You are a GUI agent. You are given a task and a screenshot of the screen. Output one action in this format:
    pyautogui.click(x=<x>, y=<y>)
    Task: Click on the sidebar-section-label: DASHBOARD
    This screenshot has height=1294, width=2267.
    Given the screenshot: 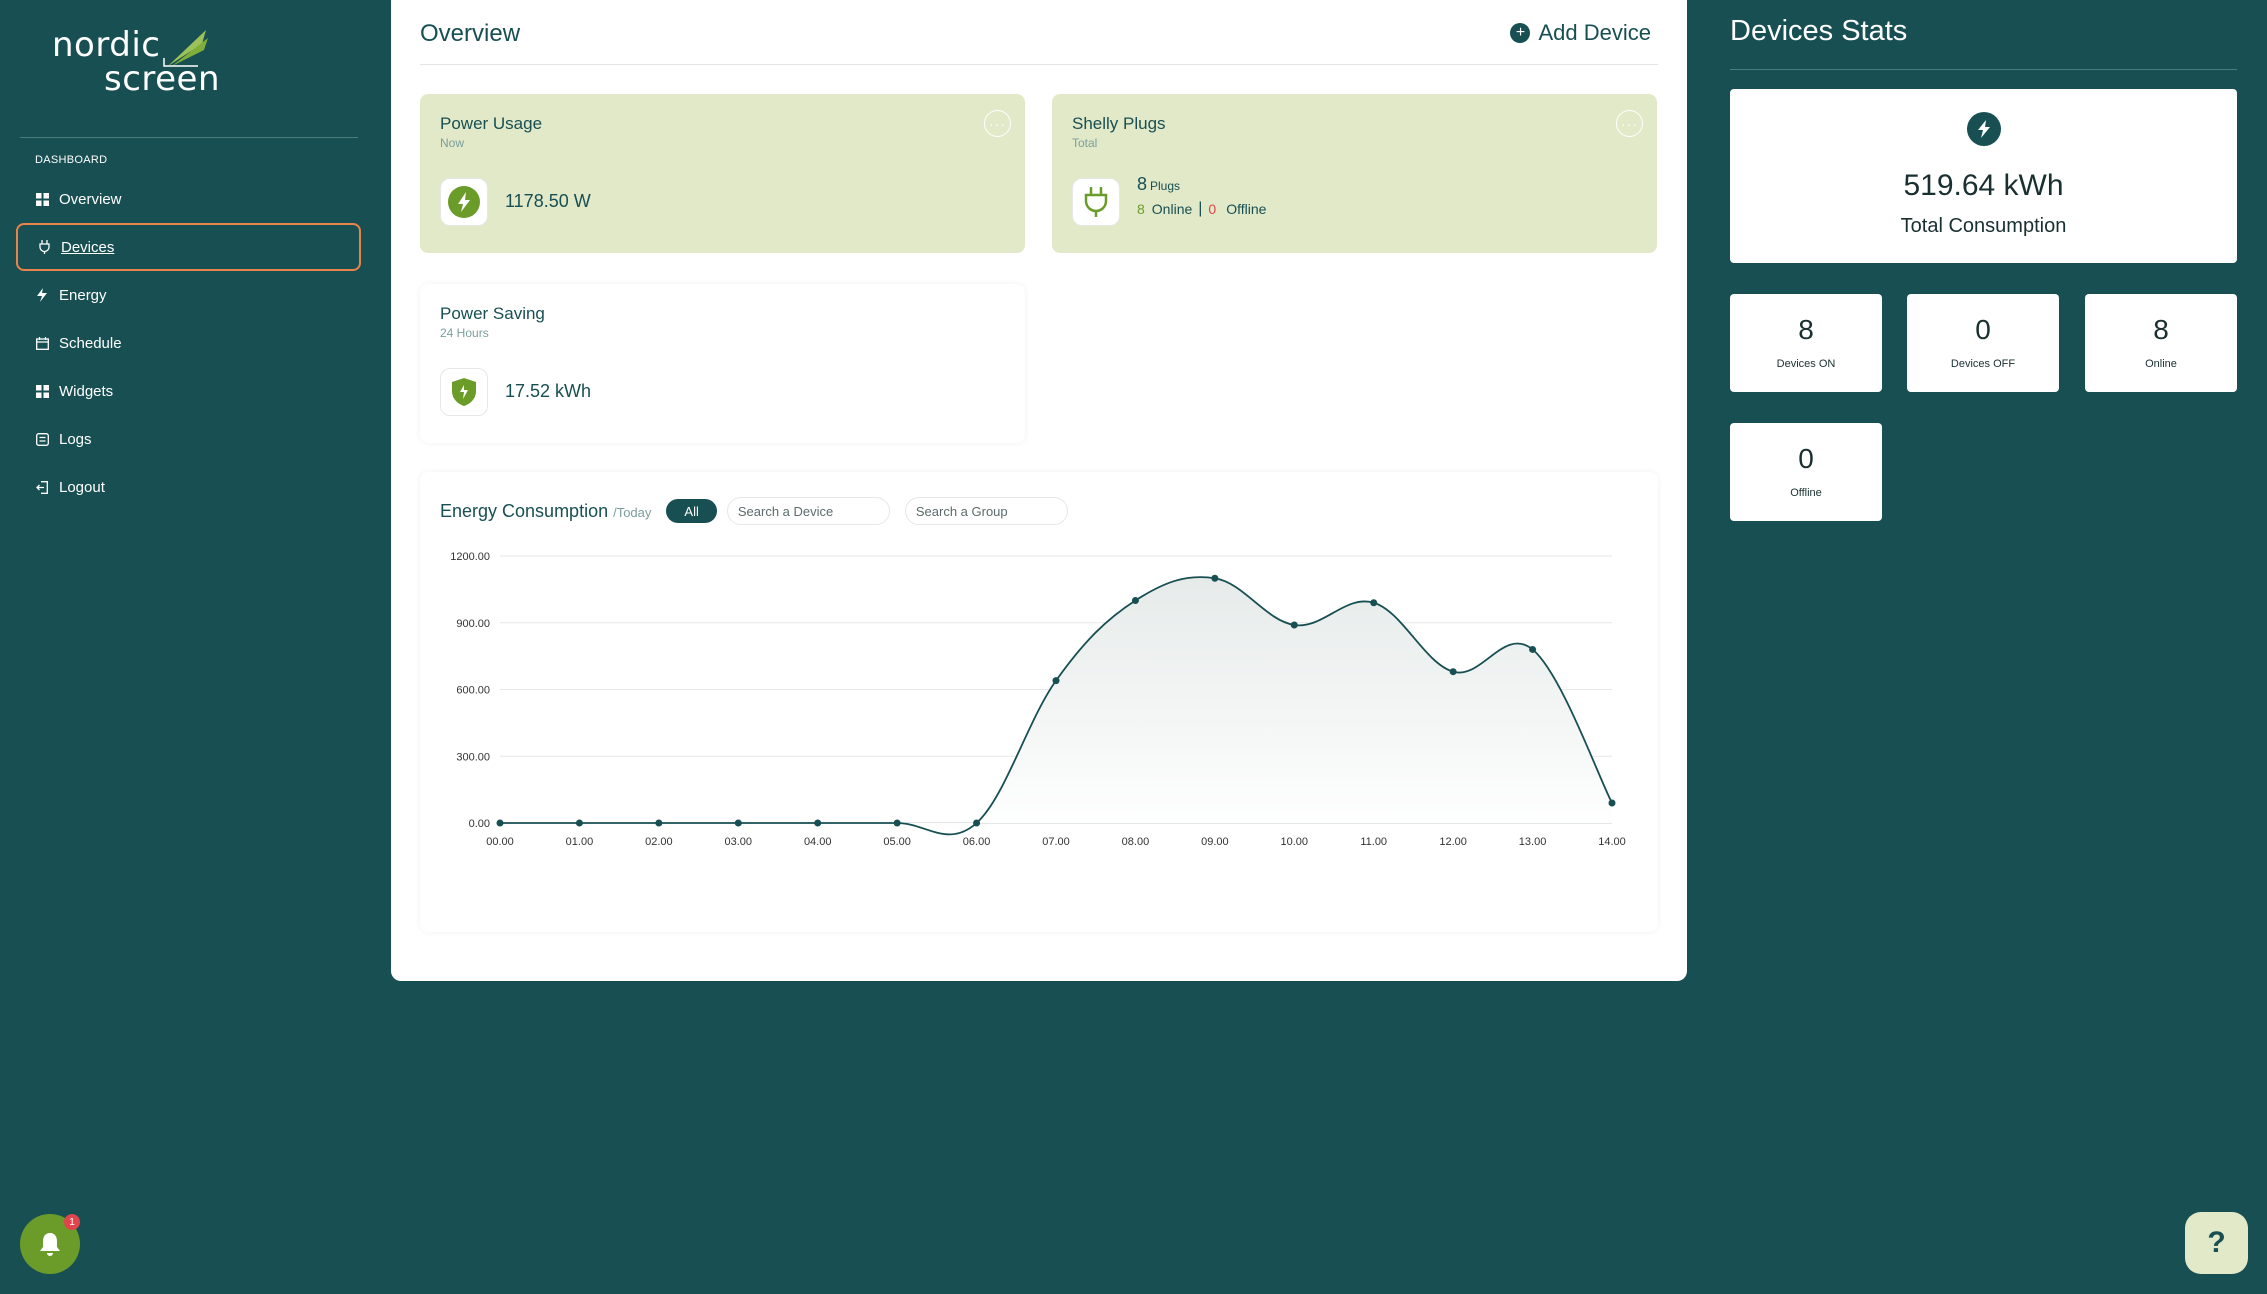 What is the action you would take?
    pyautogui.click(x=71, y=160)
    